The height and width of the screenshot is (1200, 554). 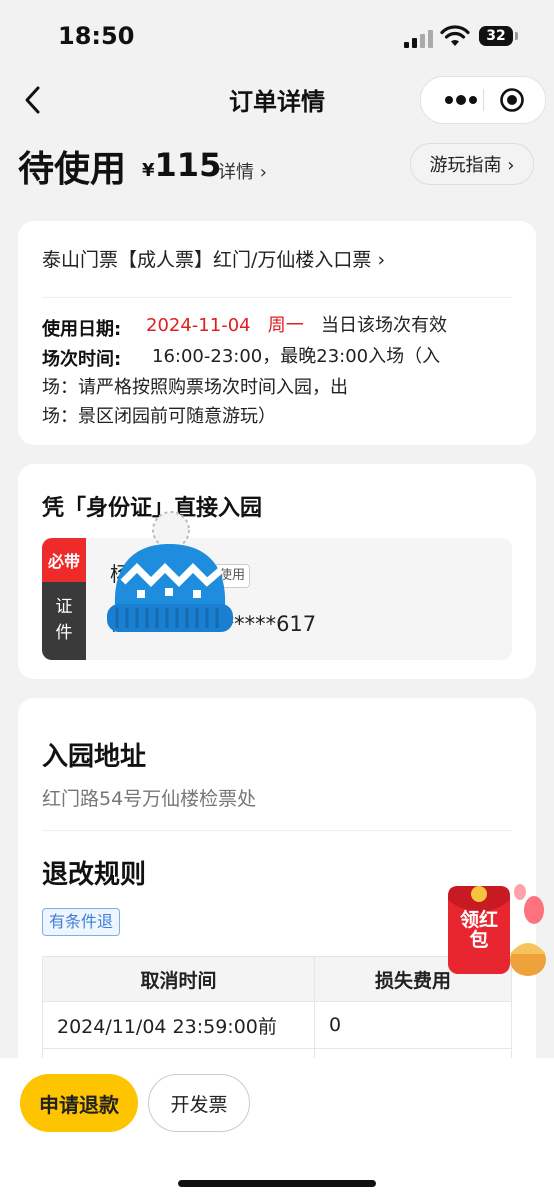 I want to click on order-header: 待使用 ¥115 详情 › 游玩指南 ›, so click(x=277, y=168).